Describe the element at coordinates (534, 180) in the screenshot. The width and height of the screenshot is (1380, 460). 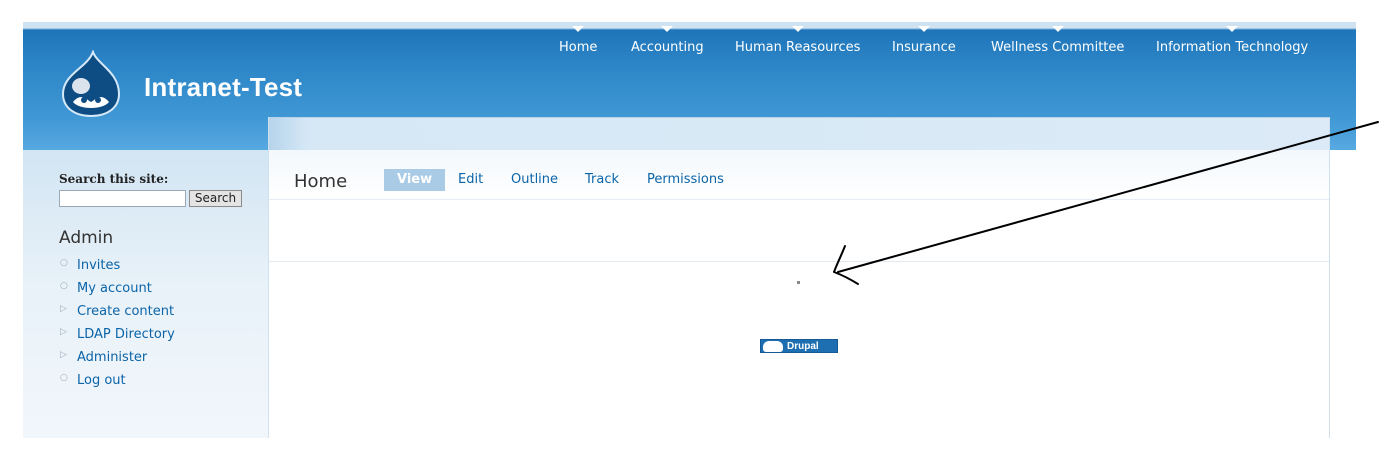
I see `tab-outline: Outline` at that location.